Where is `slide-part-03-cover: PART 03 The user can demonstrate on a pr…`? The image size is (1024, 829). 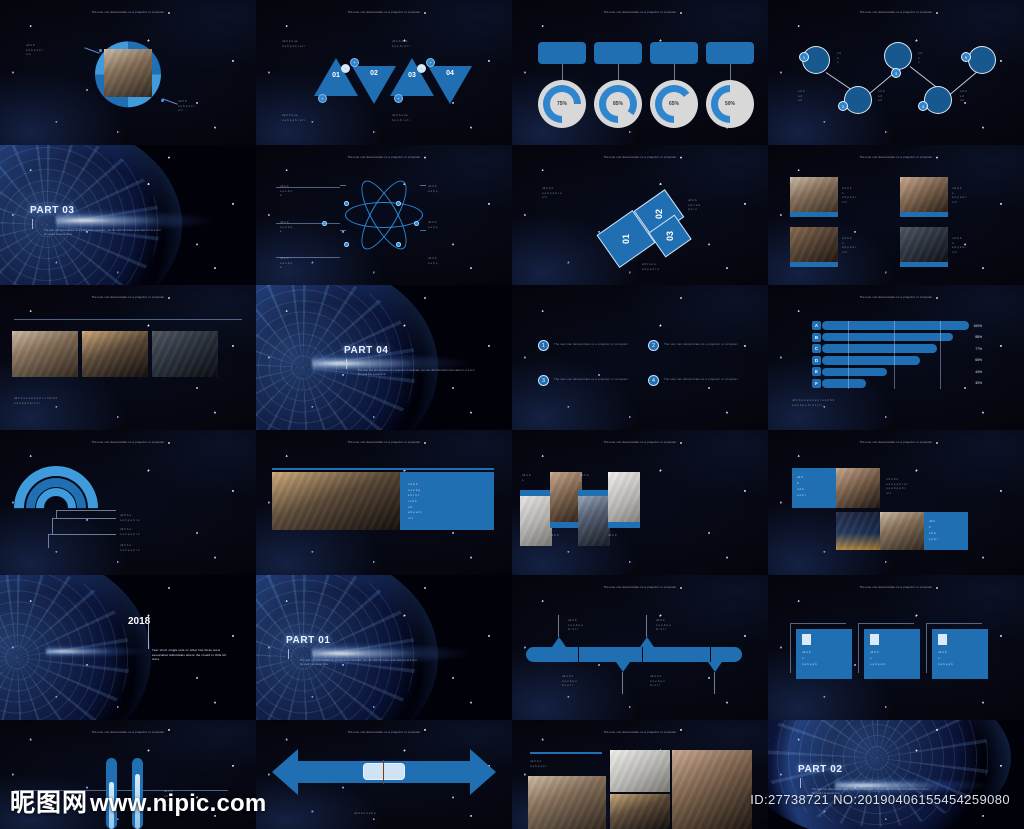
slide-part-03-cover: PART 03 The user can demonstrate on a pr… is located at coordinates (128, 215).